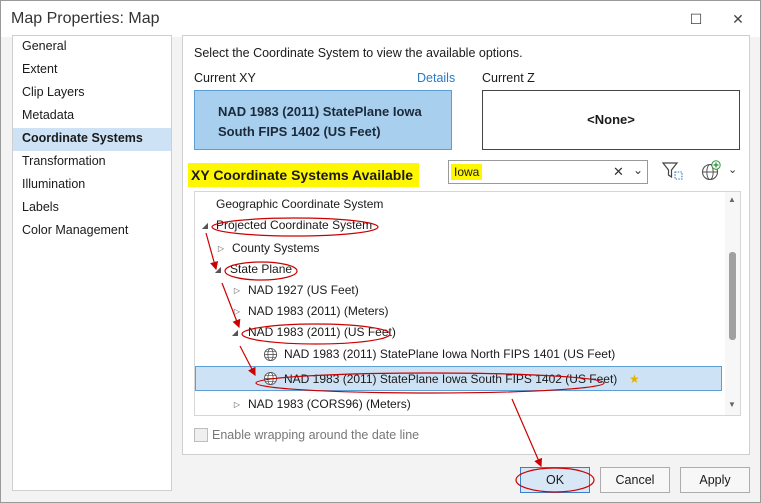 The width and height of the screenshot is (761, 503). I want to click on tree-row-label: NAD 1927 (US Feet), so click(303, 290).